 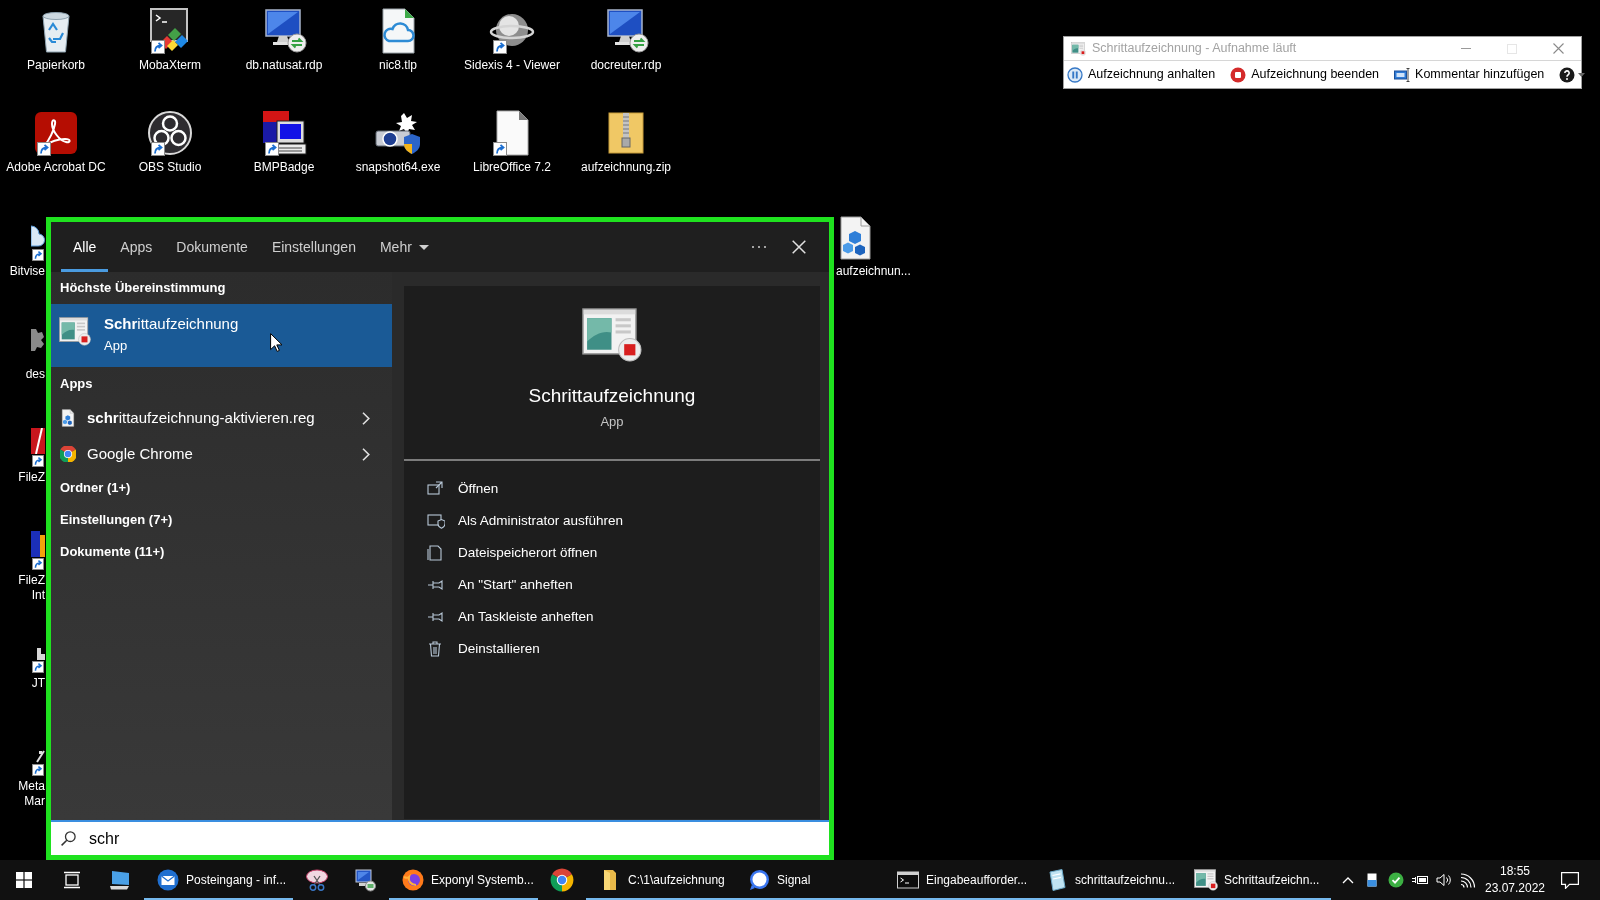 I want to click on desktop-icon-label: JT, so click(x=38, y=683).